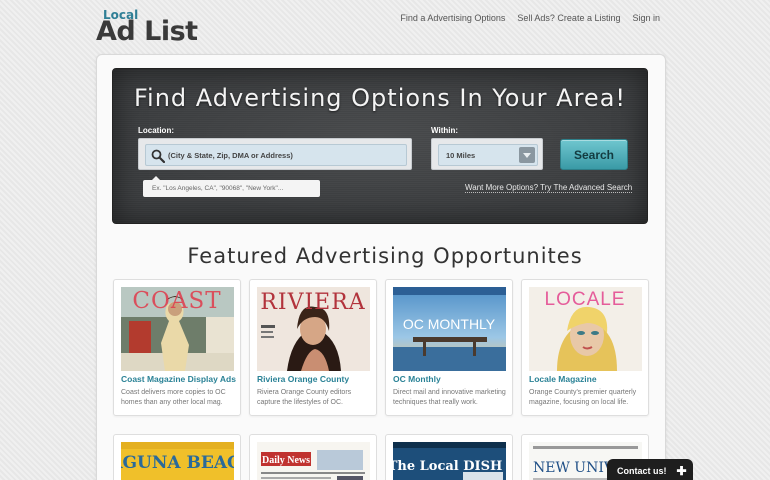 This screenshot has height=480, width=770. What do you see at coordinates (563, 379) in the screenshot?
I see `card-title: Locale Magazine` at bounding box center [563, 379].